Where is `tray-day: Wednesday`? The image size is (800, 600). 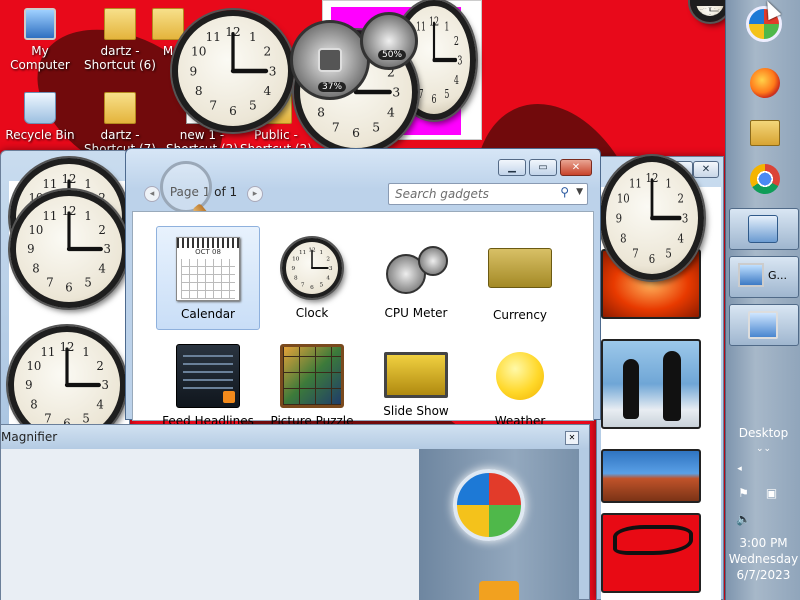
tray-day: Wednesday is located at coordinates (763, 559).